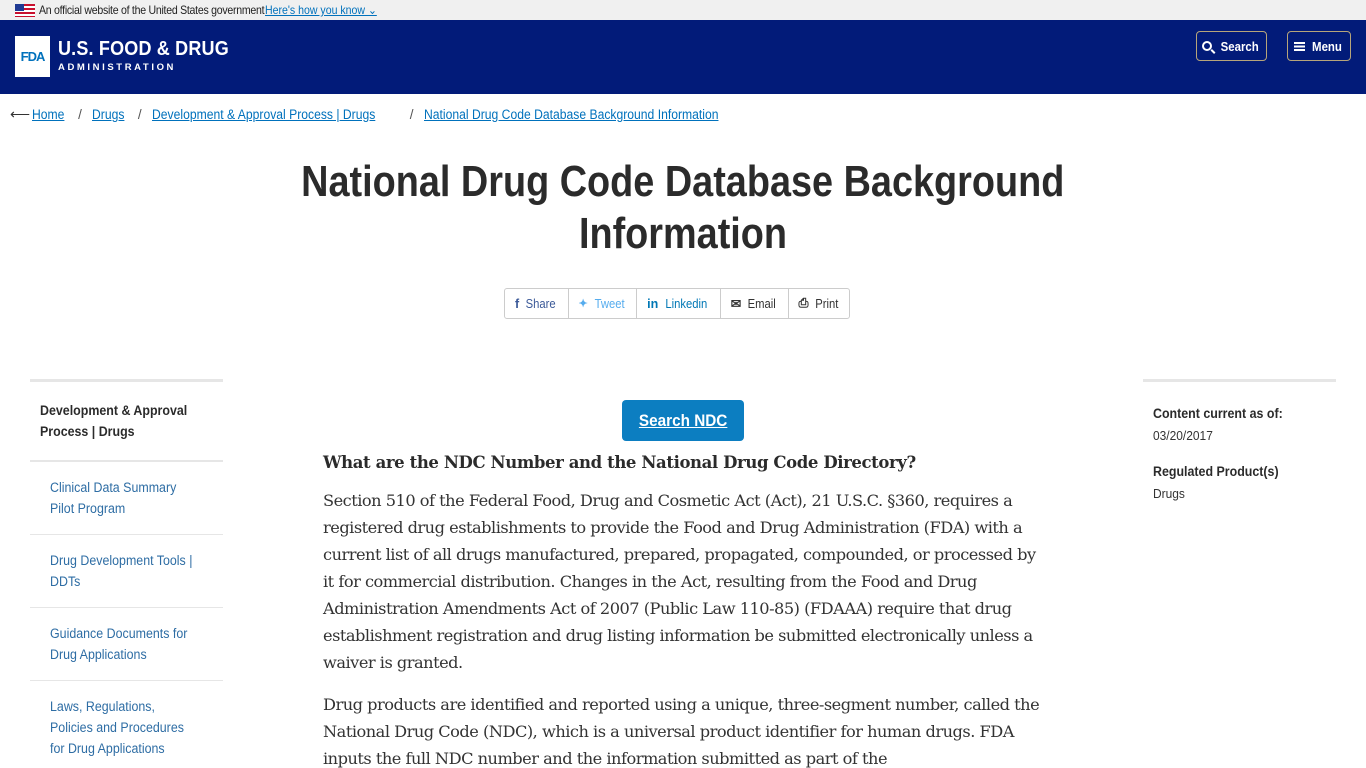  Describe the element at coordinates (540, 303) in the screenshot. I see `share-facebook-label: Share` at that location.